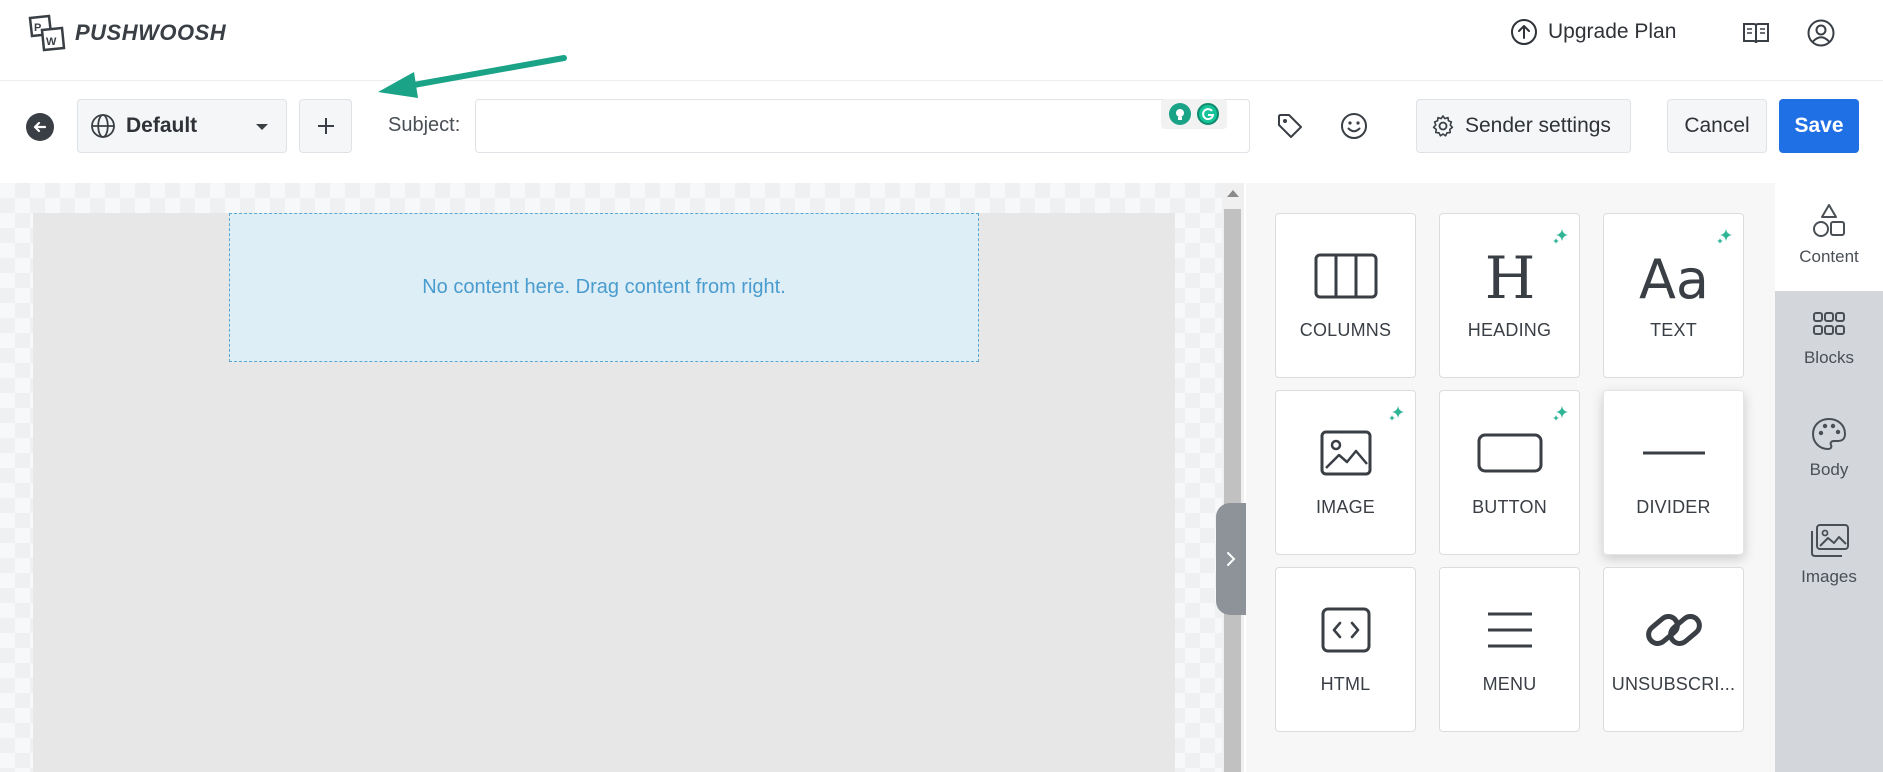  What do you see at coordinates (1233, 193) in the screenshot?
I see `scroll-up-icon` at bounding box center [1233, 193].